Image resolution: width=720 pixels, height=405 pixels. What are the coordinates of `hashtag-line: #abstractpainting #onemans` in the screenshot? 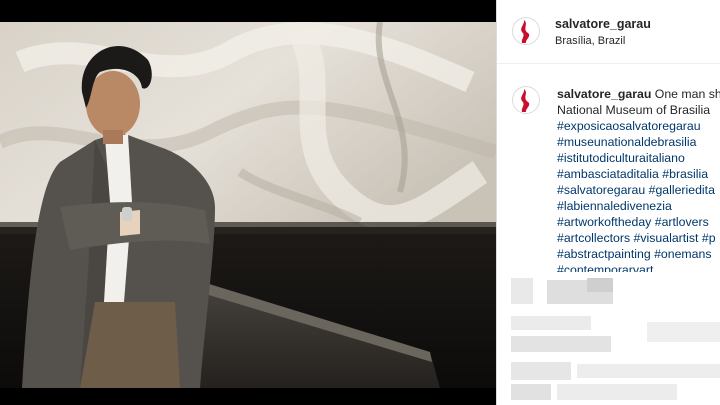 It's located at (638, 254).